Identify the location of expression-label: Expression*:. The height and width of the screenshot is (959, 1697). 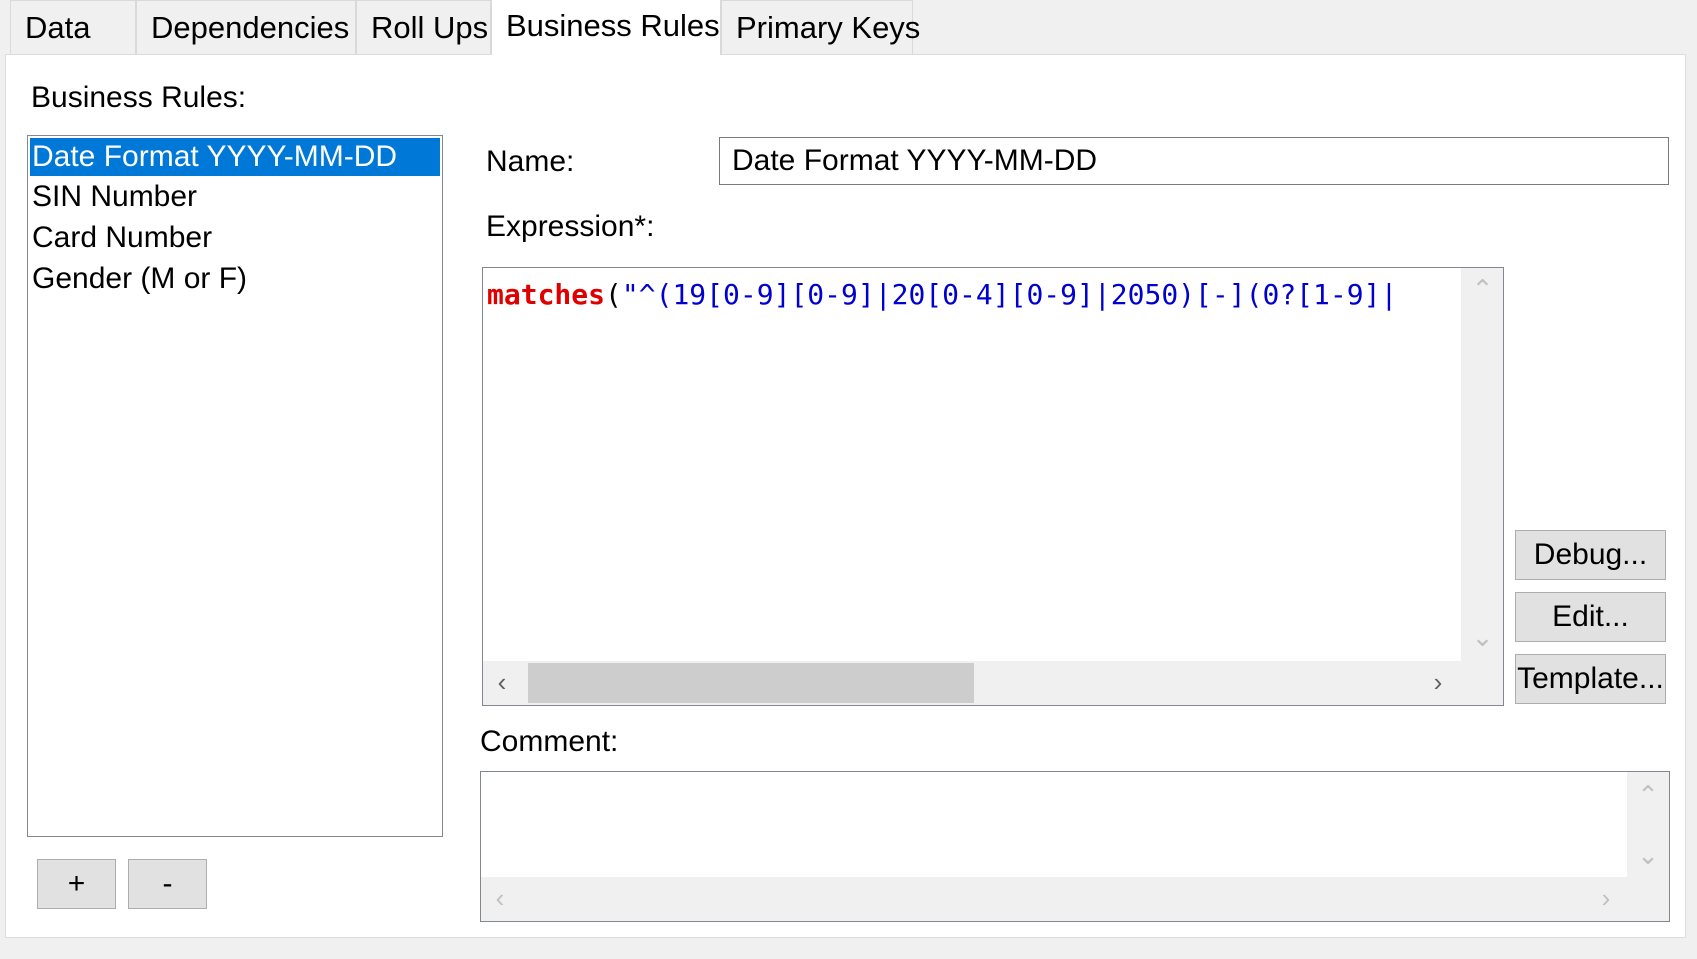
(570, 226).